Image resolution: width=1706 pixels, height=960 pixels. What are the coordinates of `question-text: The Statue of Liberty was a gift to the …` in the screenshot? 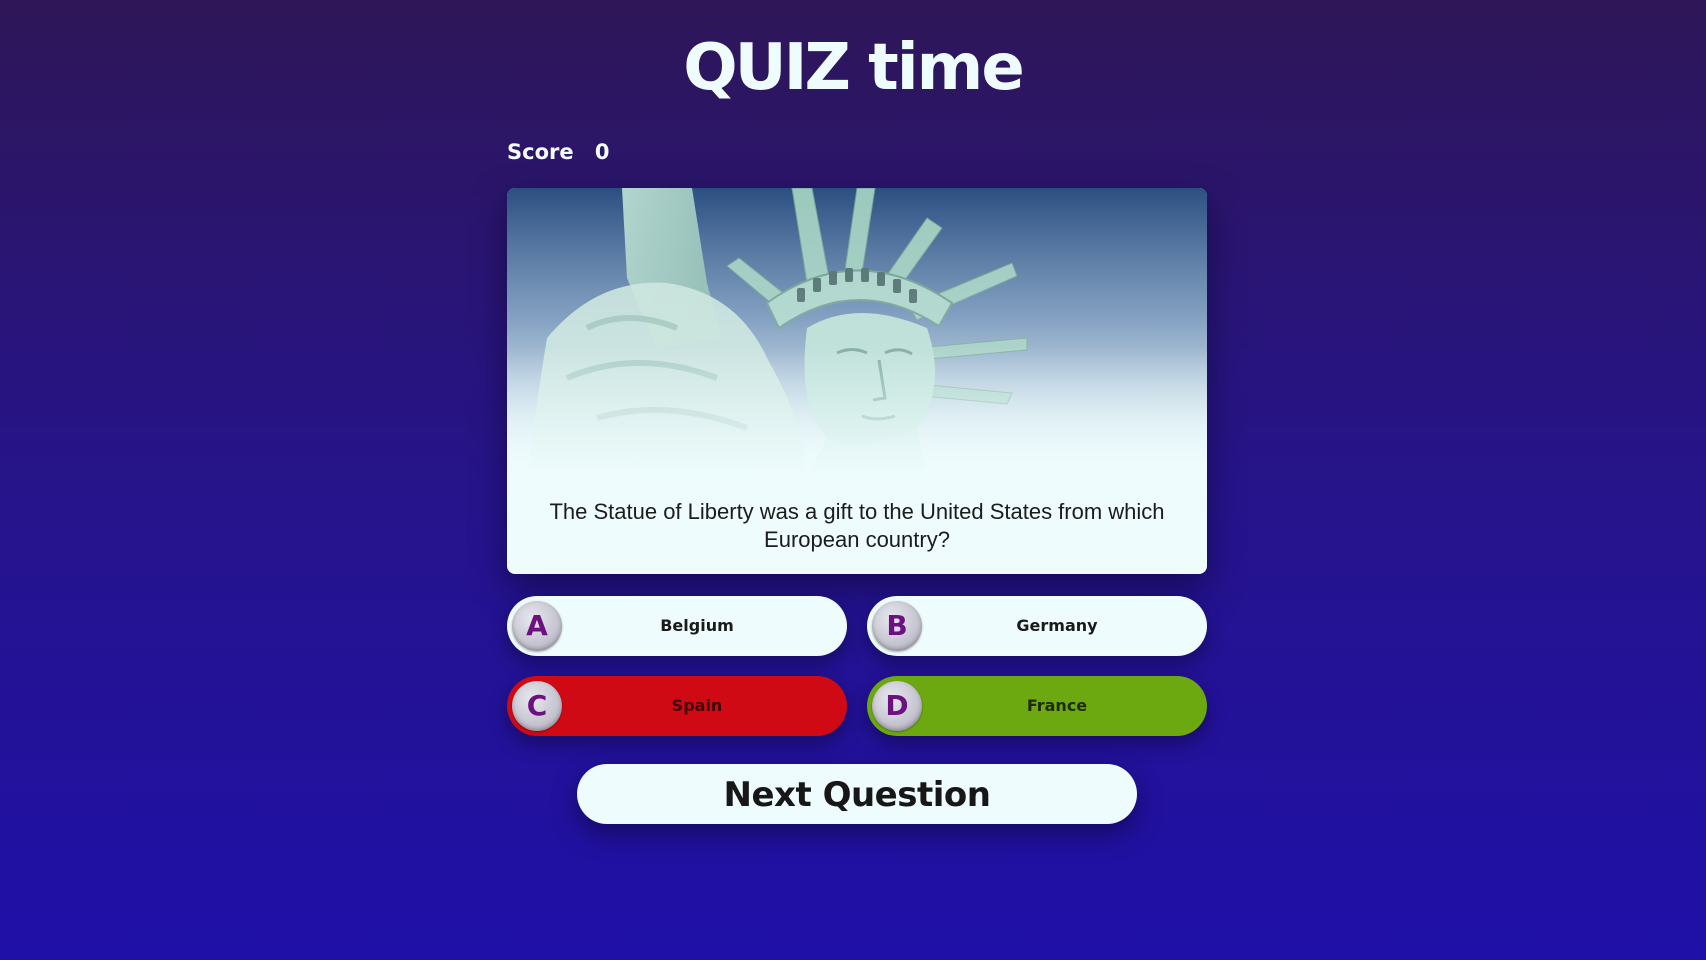 It's located at (857, 525).